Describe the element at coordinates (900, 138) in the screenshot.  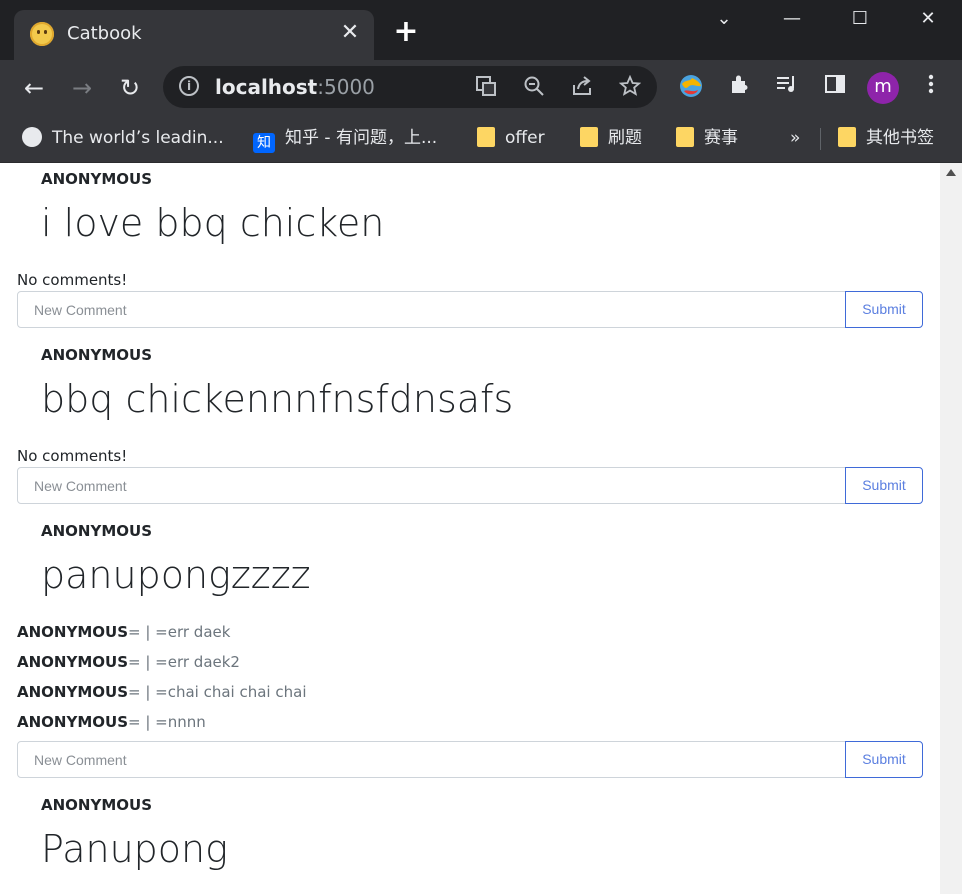
I see `bookmark-label: 其他书签` at that location.